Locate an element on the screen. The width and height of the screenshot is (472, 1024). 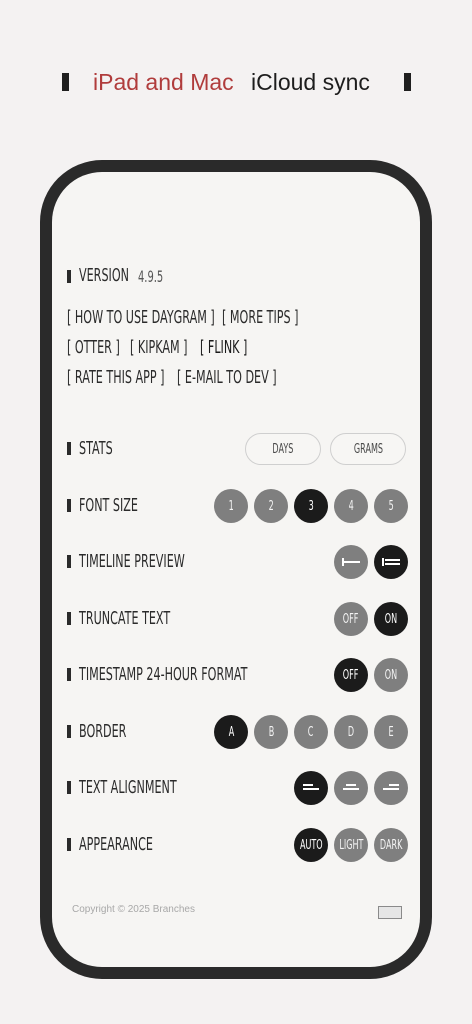
truncate-on-button: On is located at coordinates (391, 619).